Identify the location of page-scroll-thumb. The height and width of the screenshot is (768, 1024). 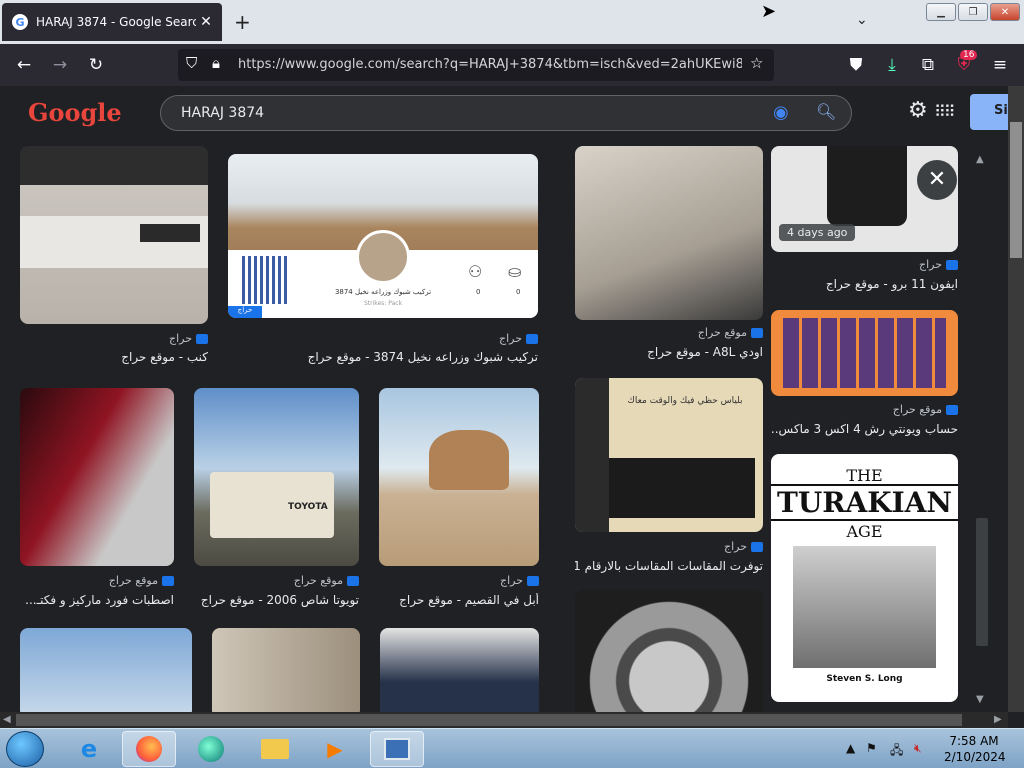
(1016, 190).